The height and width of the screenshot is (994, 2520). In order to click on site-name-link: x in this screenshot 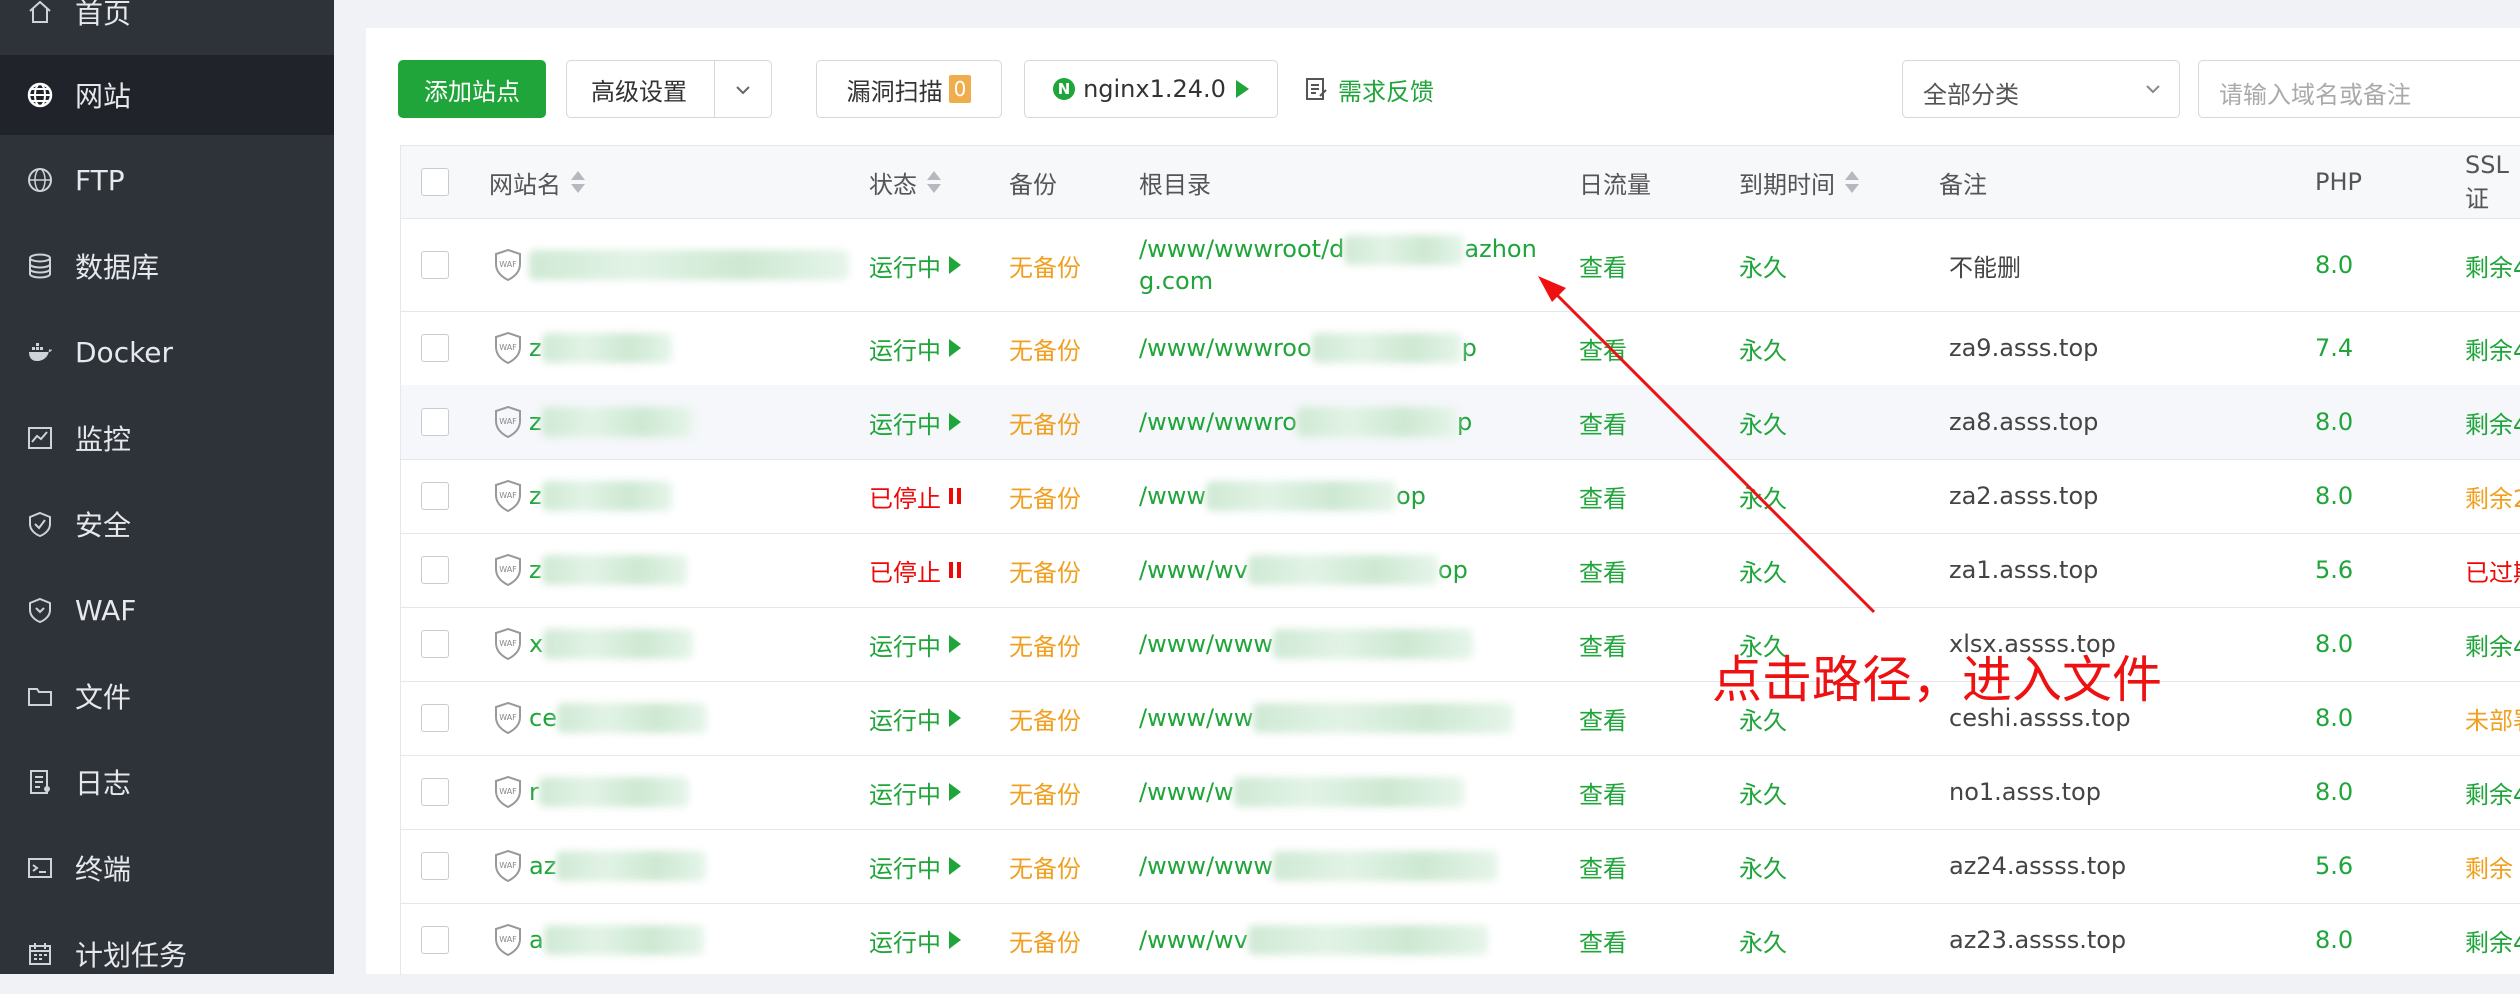, I will do `click(611, 644)`.